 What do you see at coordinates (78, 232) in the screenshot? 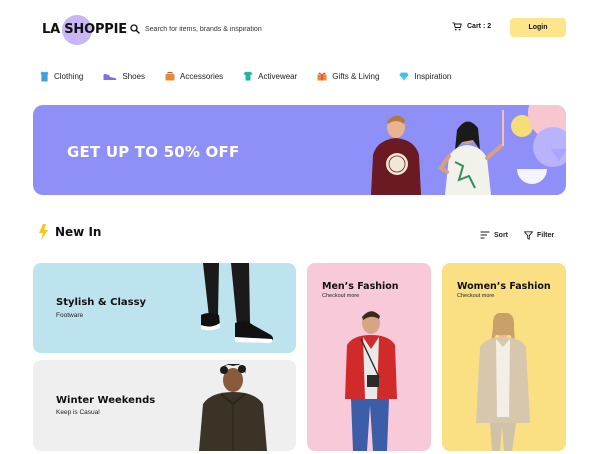
I see `section-title: New In` at bounding box center [78, 232].